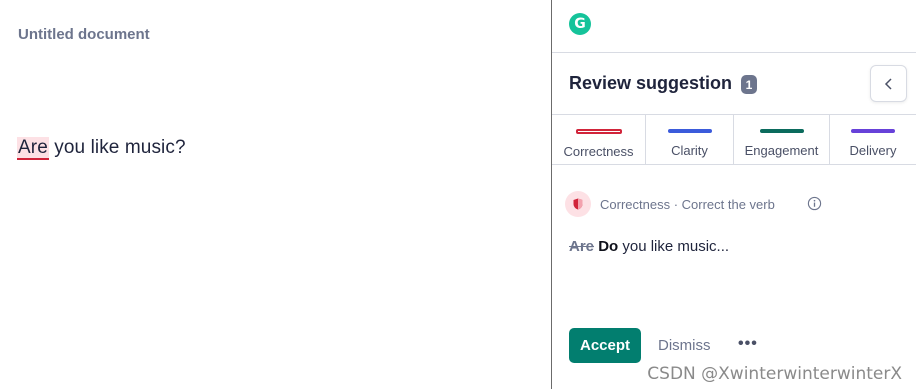 Image resolution: width=916 pixels, height=389 pixels. I want to click on removed-word: Are, so click(582, 246).